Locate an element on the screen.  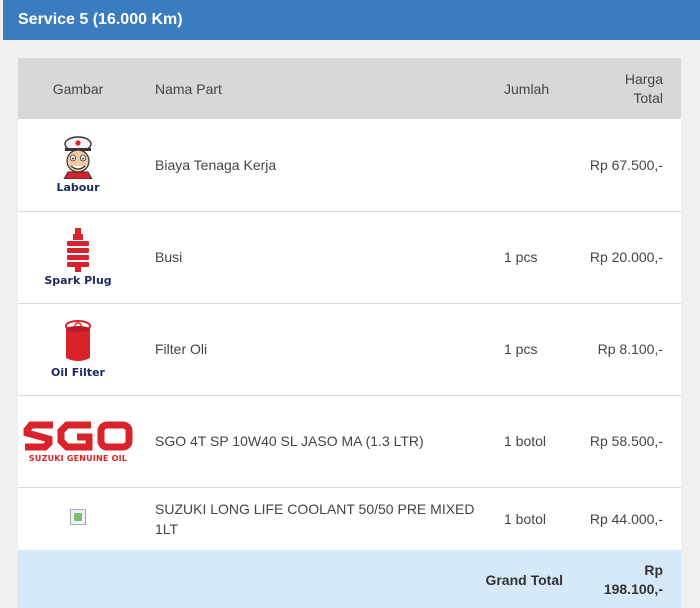
column-header-harga-total: Harga Total is located at coordinates (627, 88).